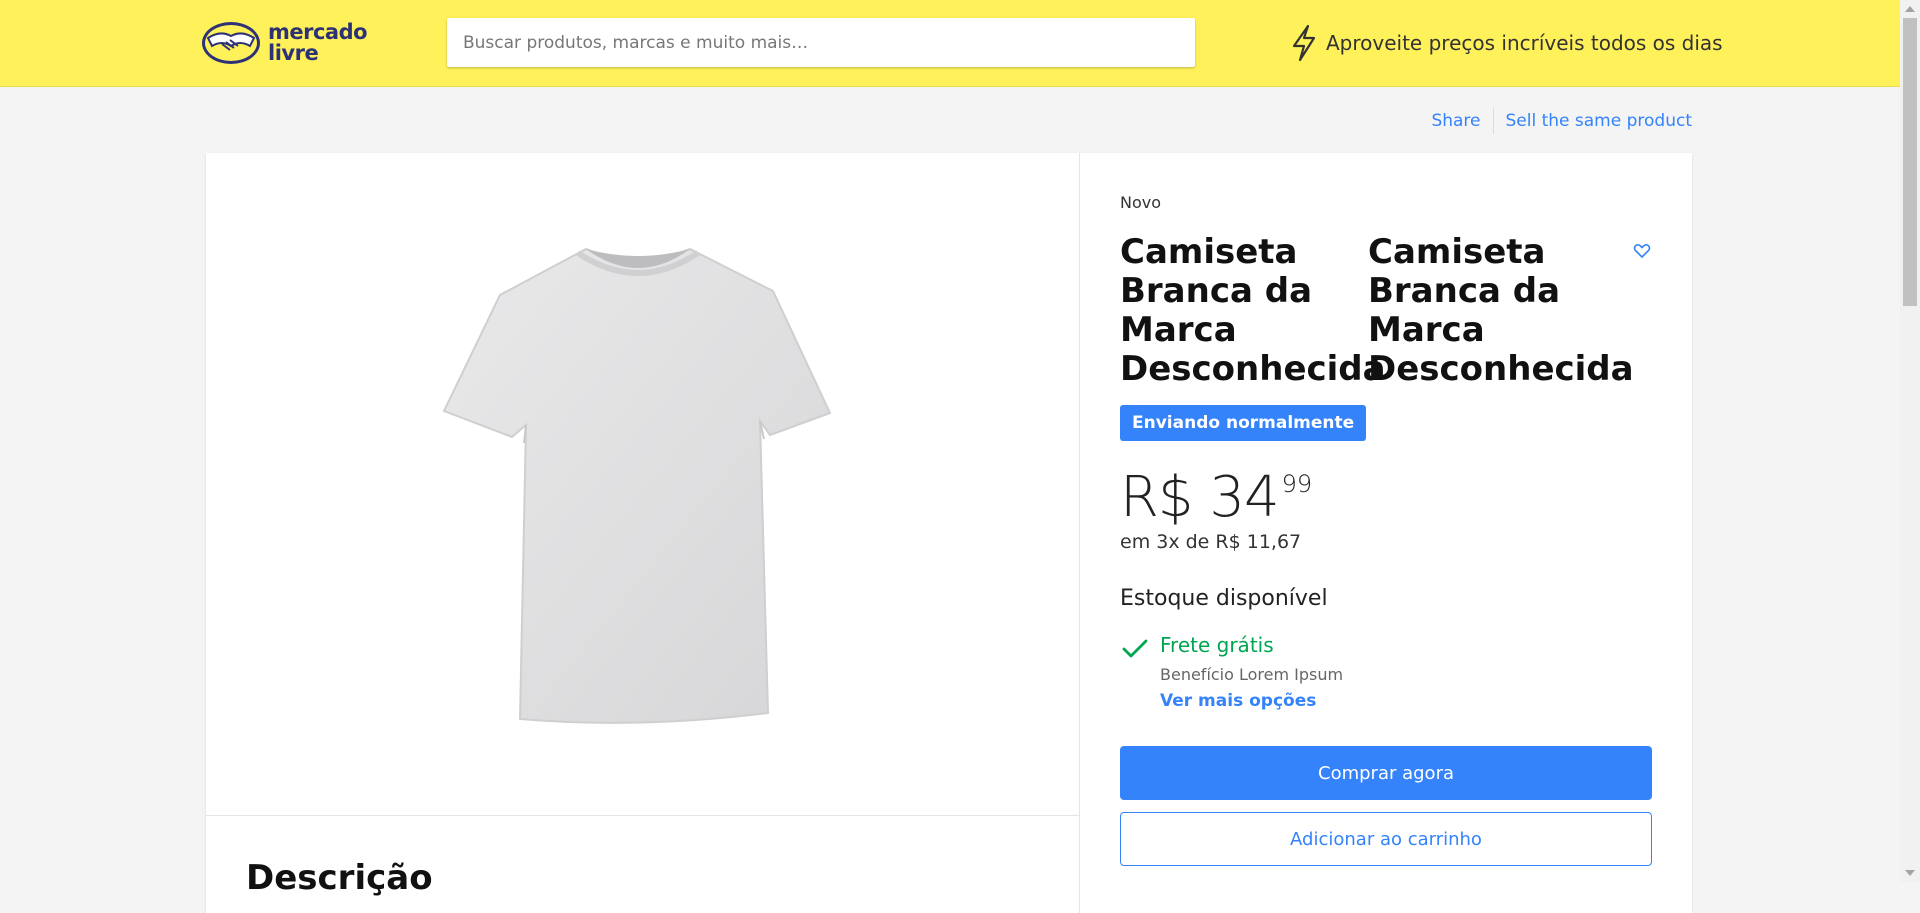 The width and height of the screenshot is (1920, 913). I want to click on scrollbar-thumb, so click(1910, 162).